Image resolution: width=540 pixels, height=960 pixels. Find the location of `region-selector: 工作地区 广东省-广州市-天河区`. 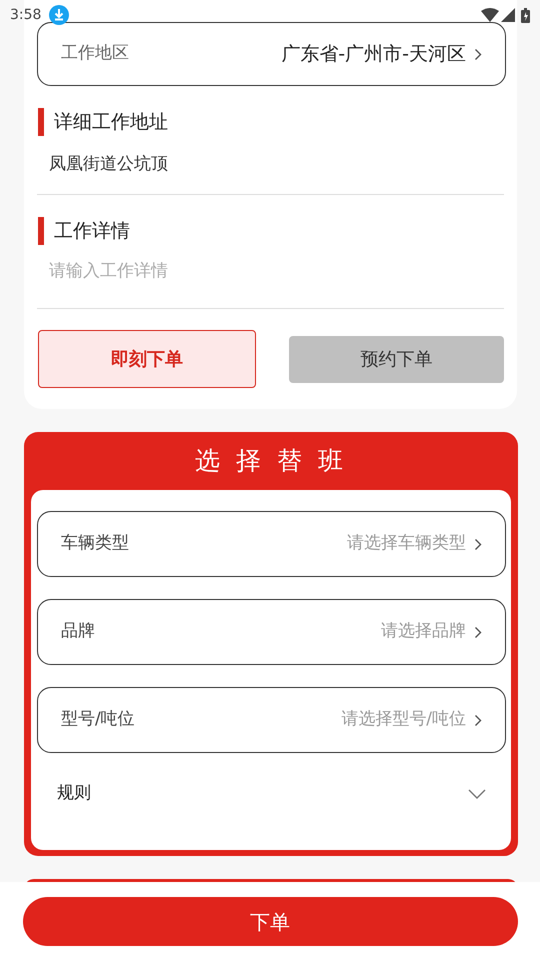

region-selector: 工作地区 广东省-广州市-天河区 is located at coordinates (271, 54).